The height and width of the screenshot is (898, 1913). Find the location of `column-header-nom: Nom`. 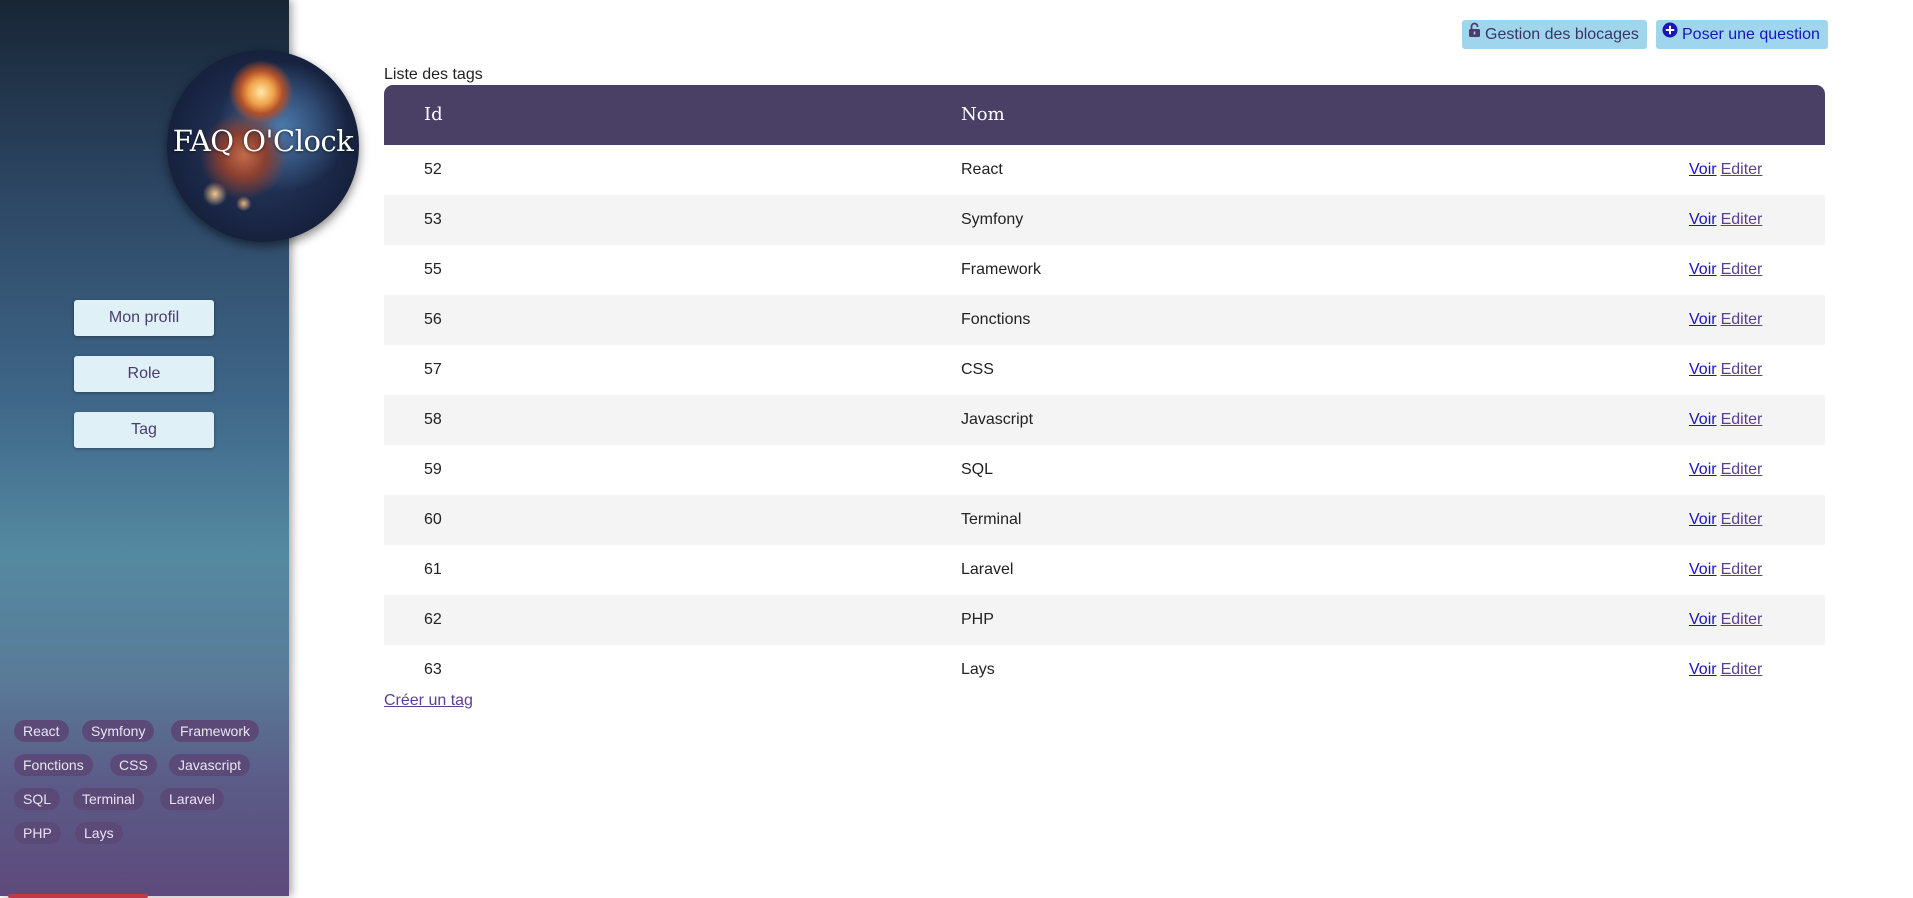

column-header-nom: Nom is located at coordinates (983, 114).